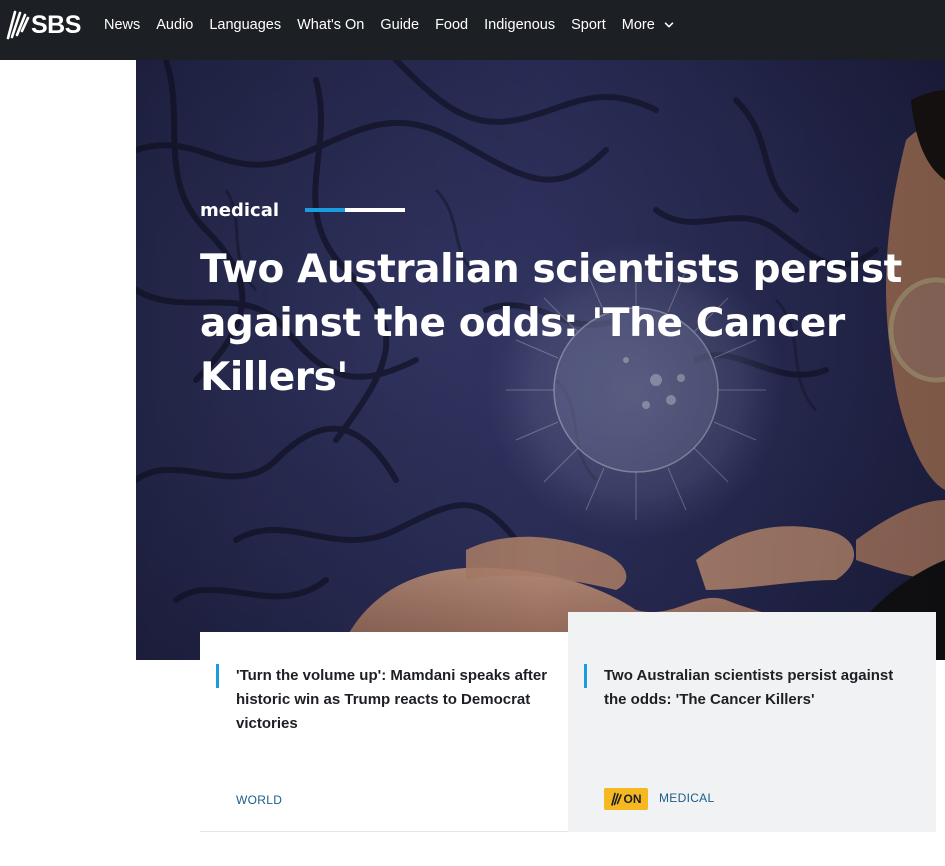 This screenshot has height=866, width=945. I want to click on badge-label: ON, so click(632, 799).